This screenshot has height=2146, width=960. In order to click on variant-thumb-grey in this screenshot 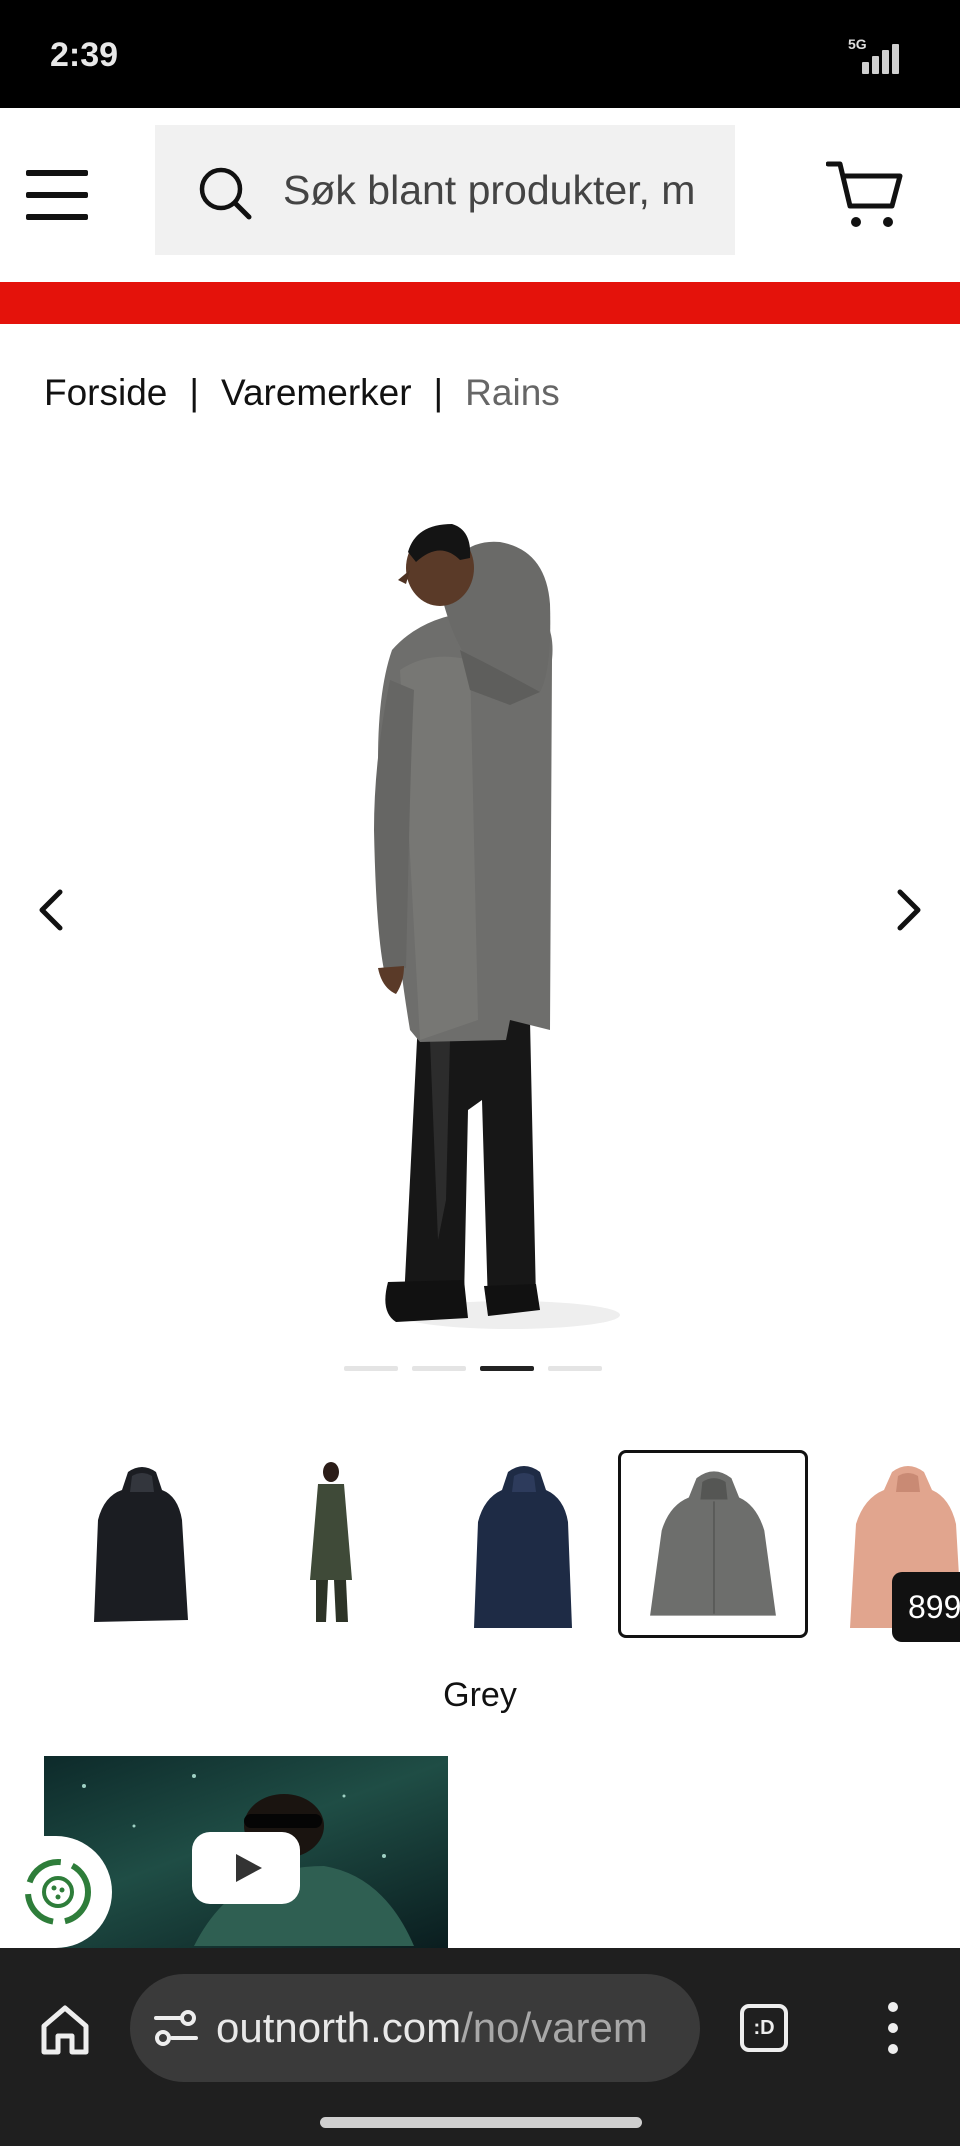, I will do `click(713, 1544)`.